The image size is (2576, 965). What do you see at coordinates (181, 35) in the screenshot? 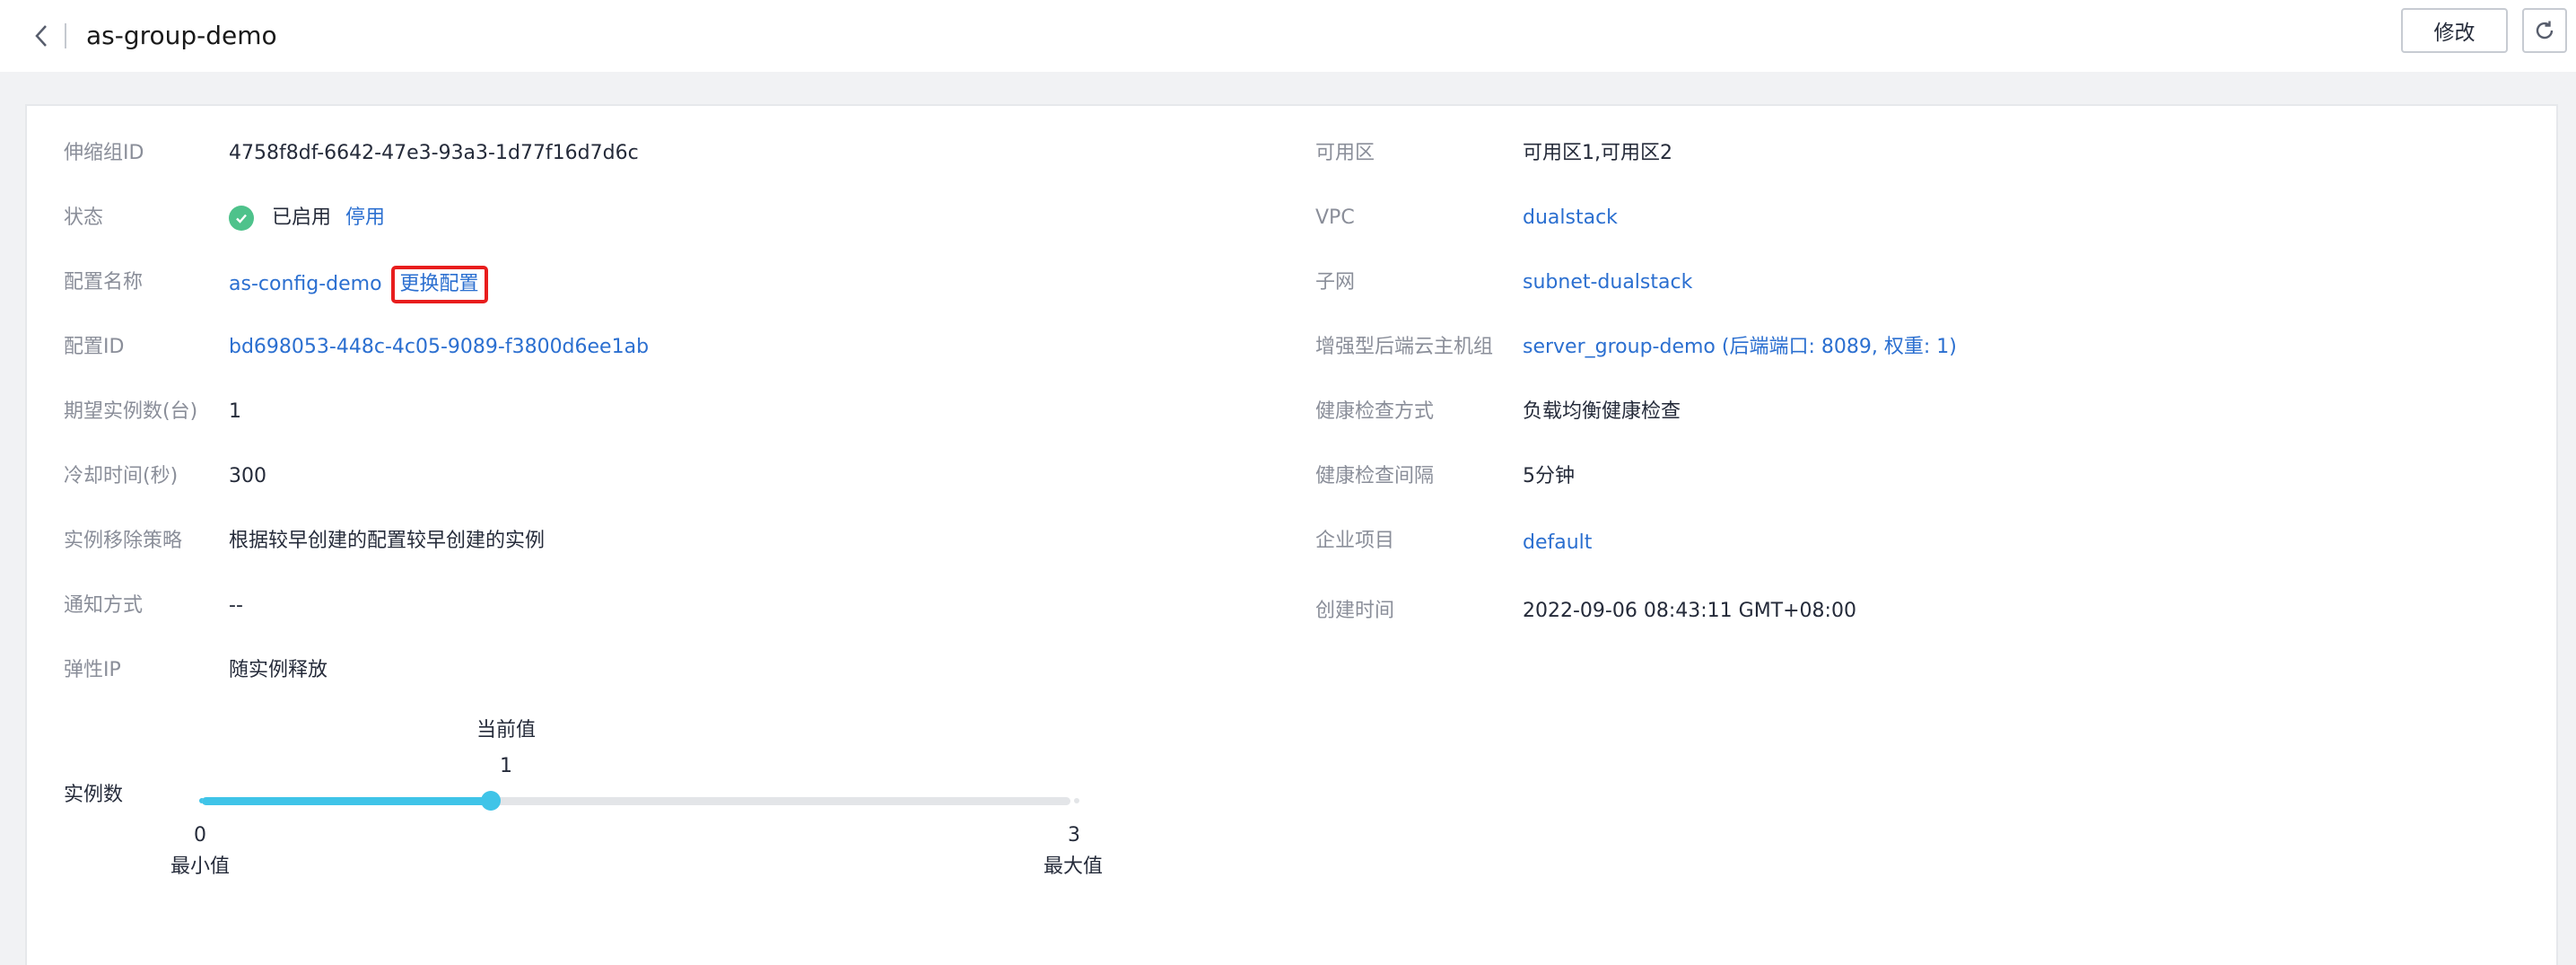
I see `page-title: as-group-demo` at bounding box center [181, 35].